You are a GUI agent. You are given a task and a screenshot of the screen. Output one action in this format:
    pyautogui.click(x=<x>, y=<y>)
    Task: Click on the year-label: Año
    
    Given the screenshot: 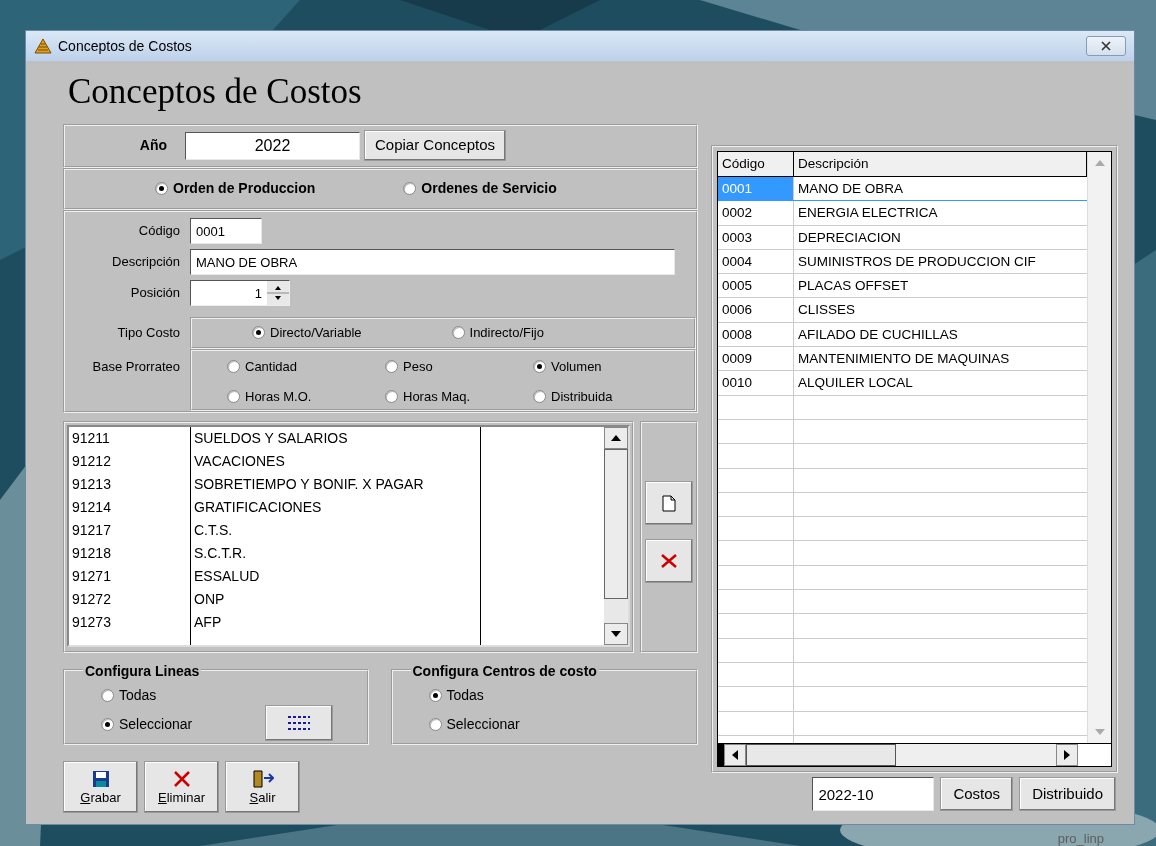 What is the action you would take?
    pyautogui.click(x=153, y=145)
    